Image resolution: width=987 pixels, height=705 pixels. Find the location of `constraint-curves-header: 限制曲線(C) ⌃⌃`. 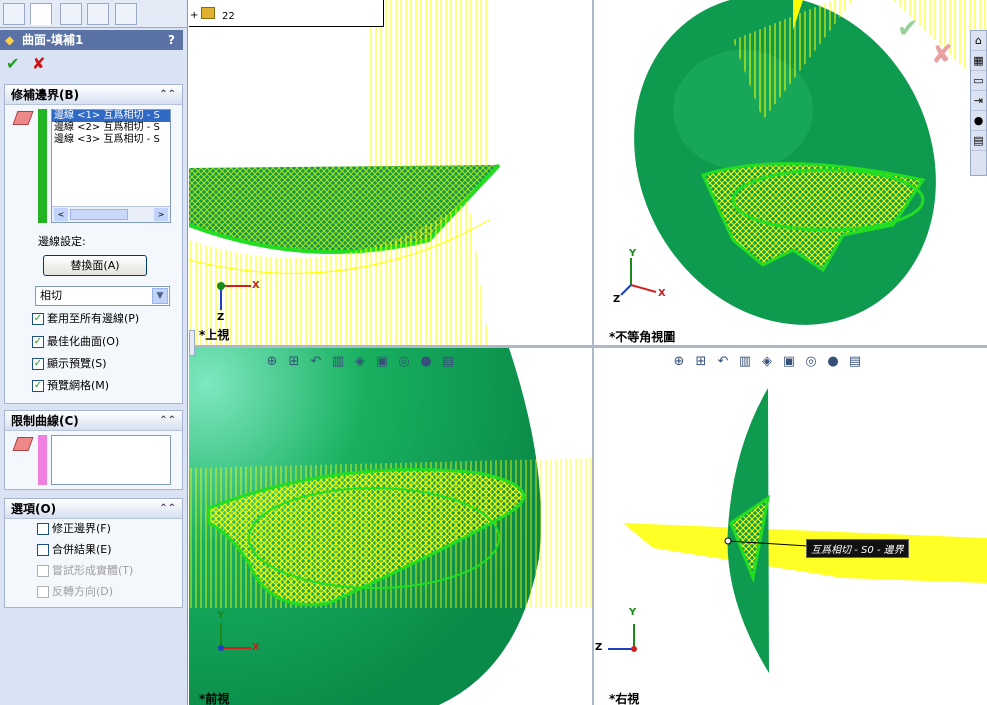

constraint-curves-header: 限制曲線(C) ⌃⌃ is located at coordinates (93, 421).